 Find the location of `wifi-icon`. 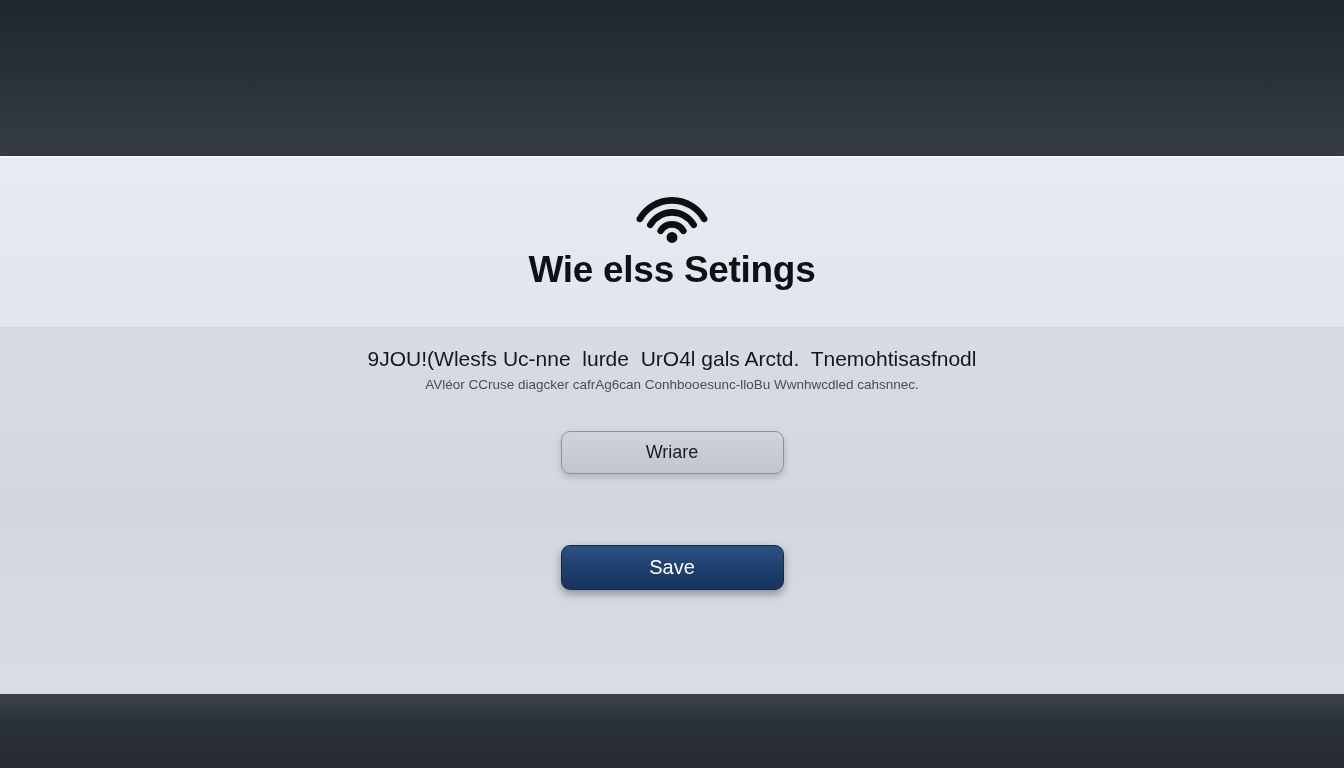

wifi-icon is located at coordinates (672, 220).